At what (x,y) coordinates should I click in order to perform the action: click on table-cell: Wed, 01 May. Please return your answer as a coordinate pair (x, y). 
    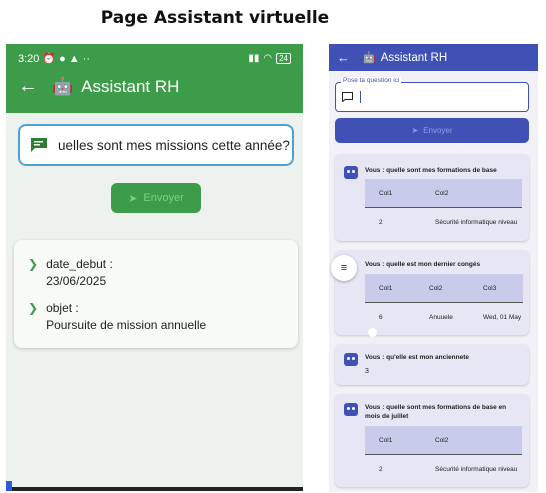
    Looking at the image, I should click on (502, 317).